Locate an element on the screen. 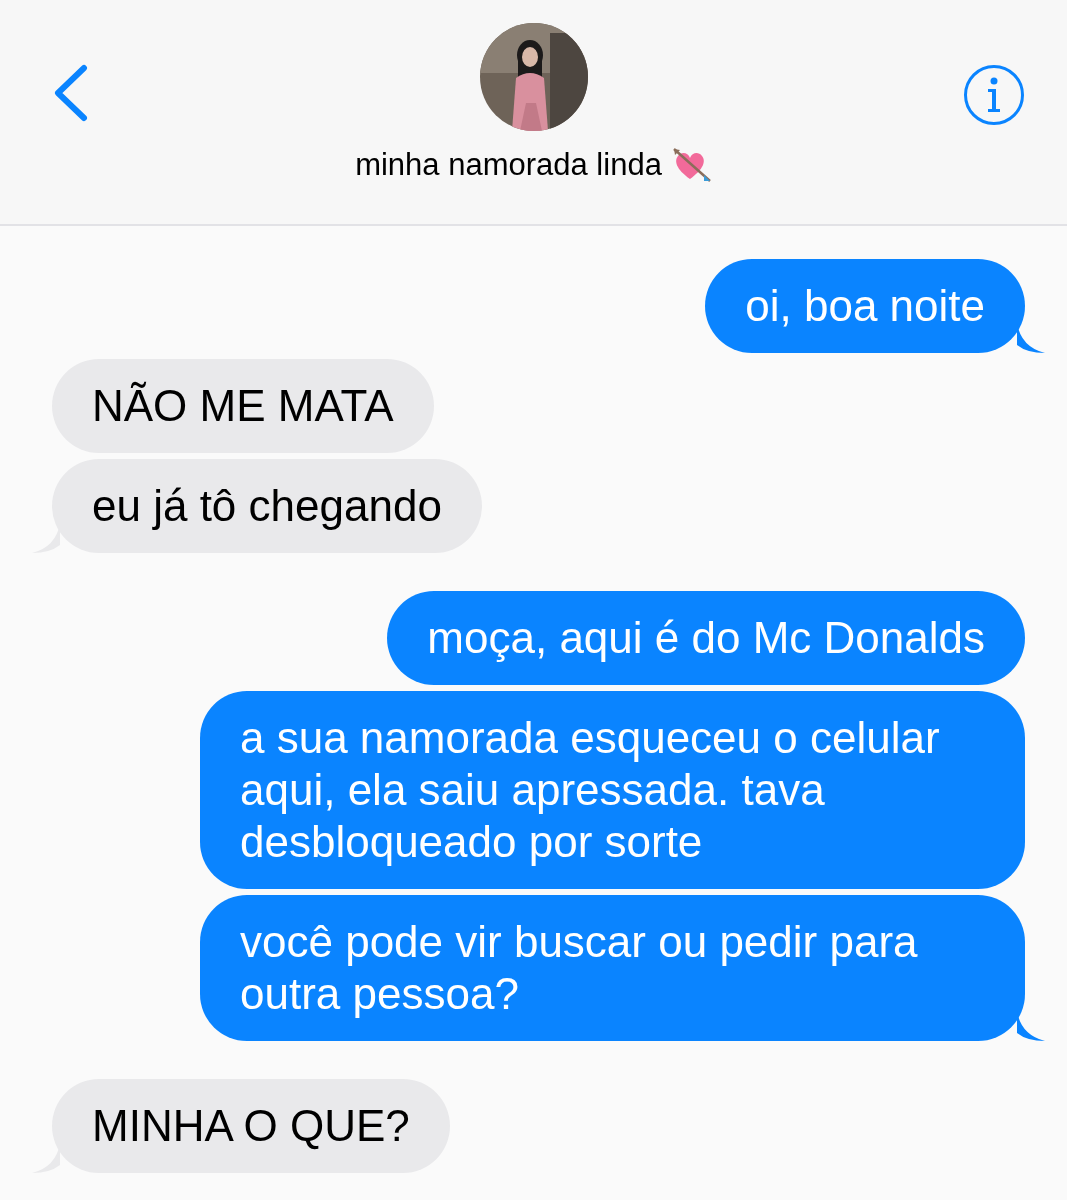 Image resolution: width=1067 pixels, height=1200 pixels. info-icon is located at coordinates (994, 95).